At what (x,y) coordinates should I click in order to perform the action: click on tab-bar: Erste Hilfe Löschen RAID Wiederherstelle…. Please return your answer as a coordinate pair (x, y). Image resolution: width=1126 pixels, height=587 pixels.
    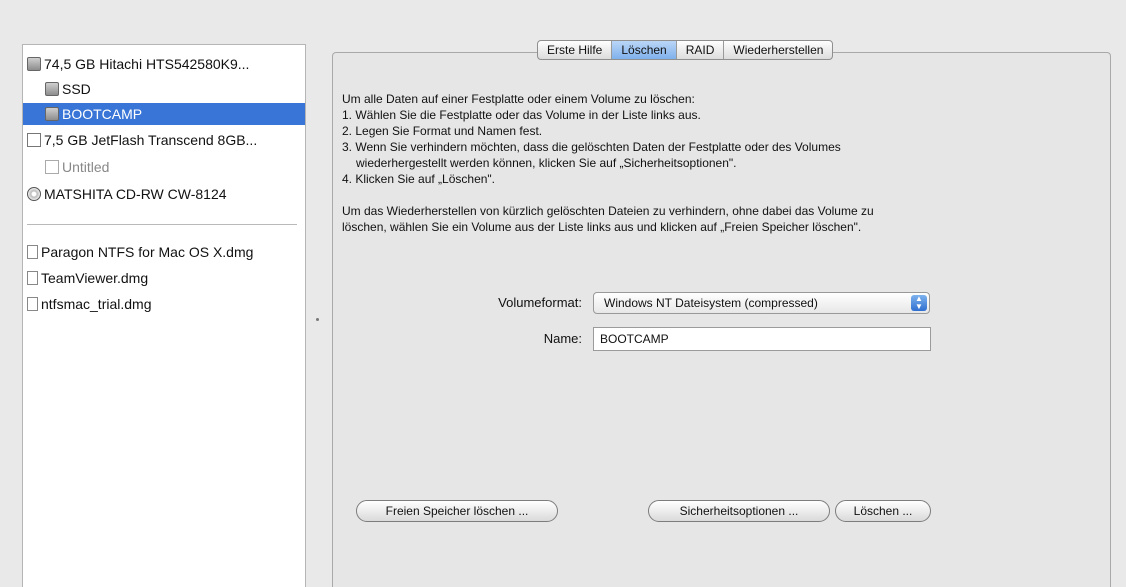
    Looking at the image, I should click on (685, 50).